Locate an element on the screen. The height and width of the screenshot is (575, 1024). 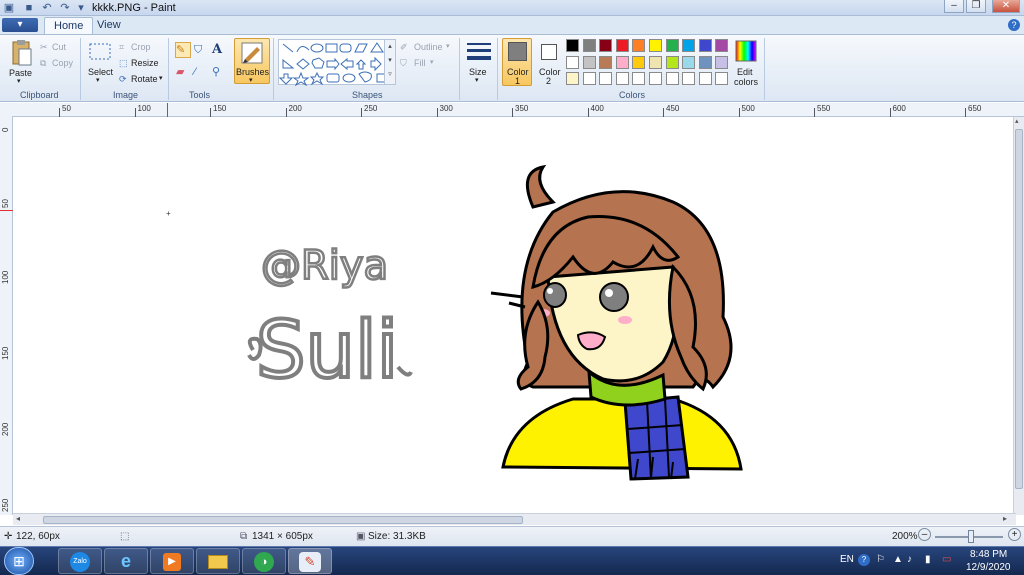
paint-app-icon: ▣ is located at coordinates (9, 8).